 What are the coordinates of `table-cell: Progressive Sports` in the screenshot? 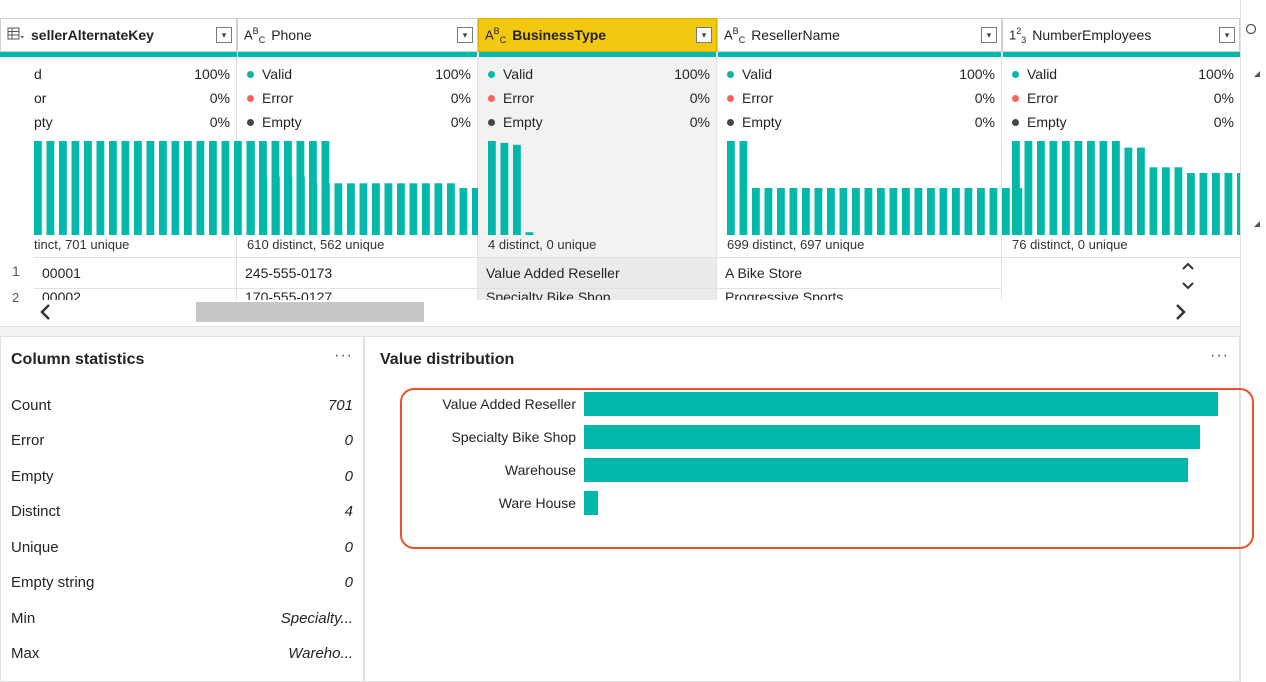 It's located at (859, 294).